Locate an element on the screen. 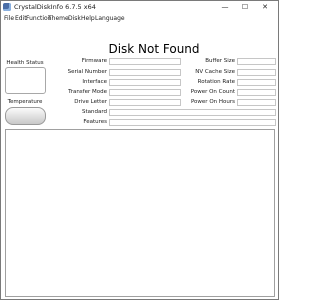 The image size is (320, 300). nv-cache-size-value is located at coordinates (256, 72).